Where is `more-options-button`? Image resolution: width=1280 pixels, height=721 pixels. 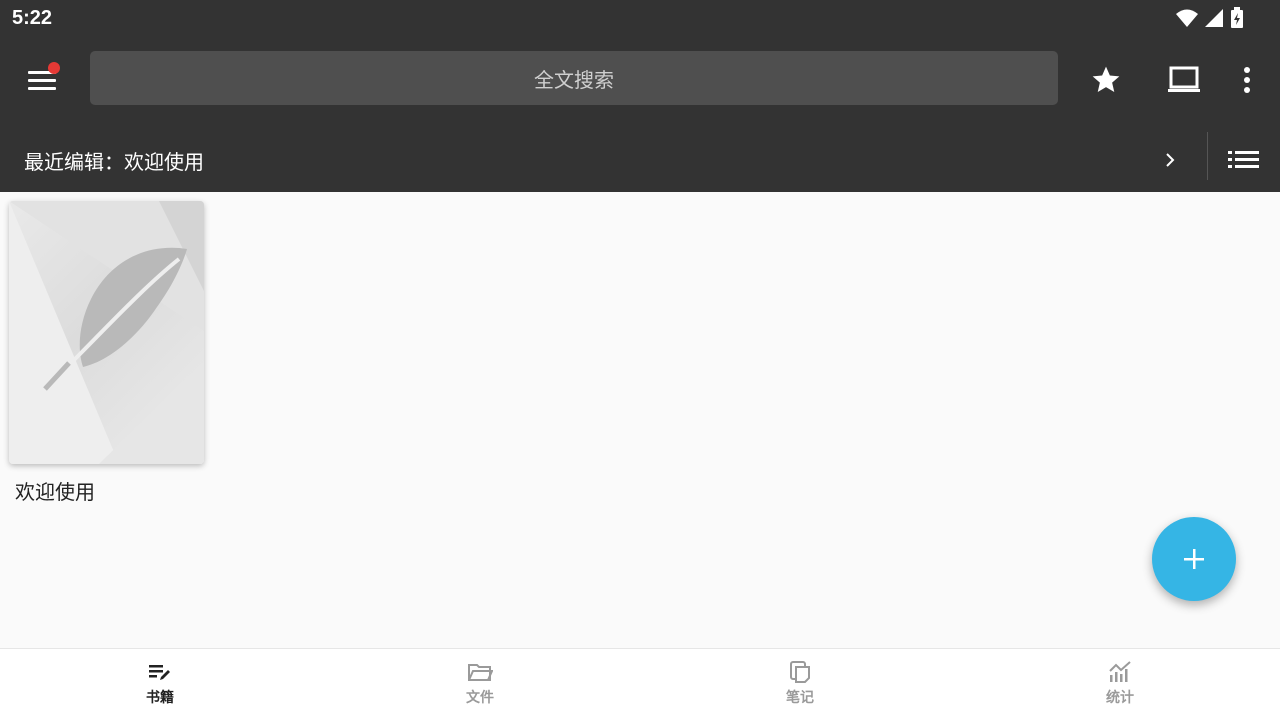 more-options-button is located at coordinates (1247, 80).